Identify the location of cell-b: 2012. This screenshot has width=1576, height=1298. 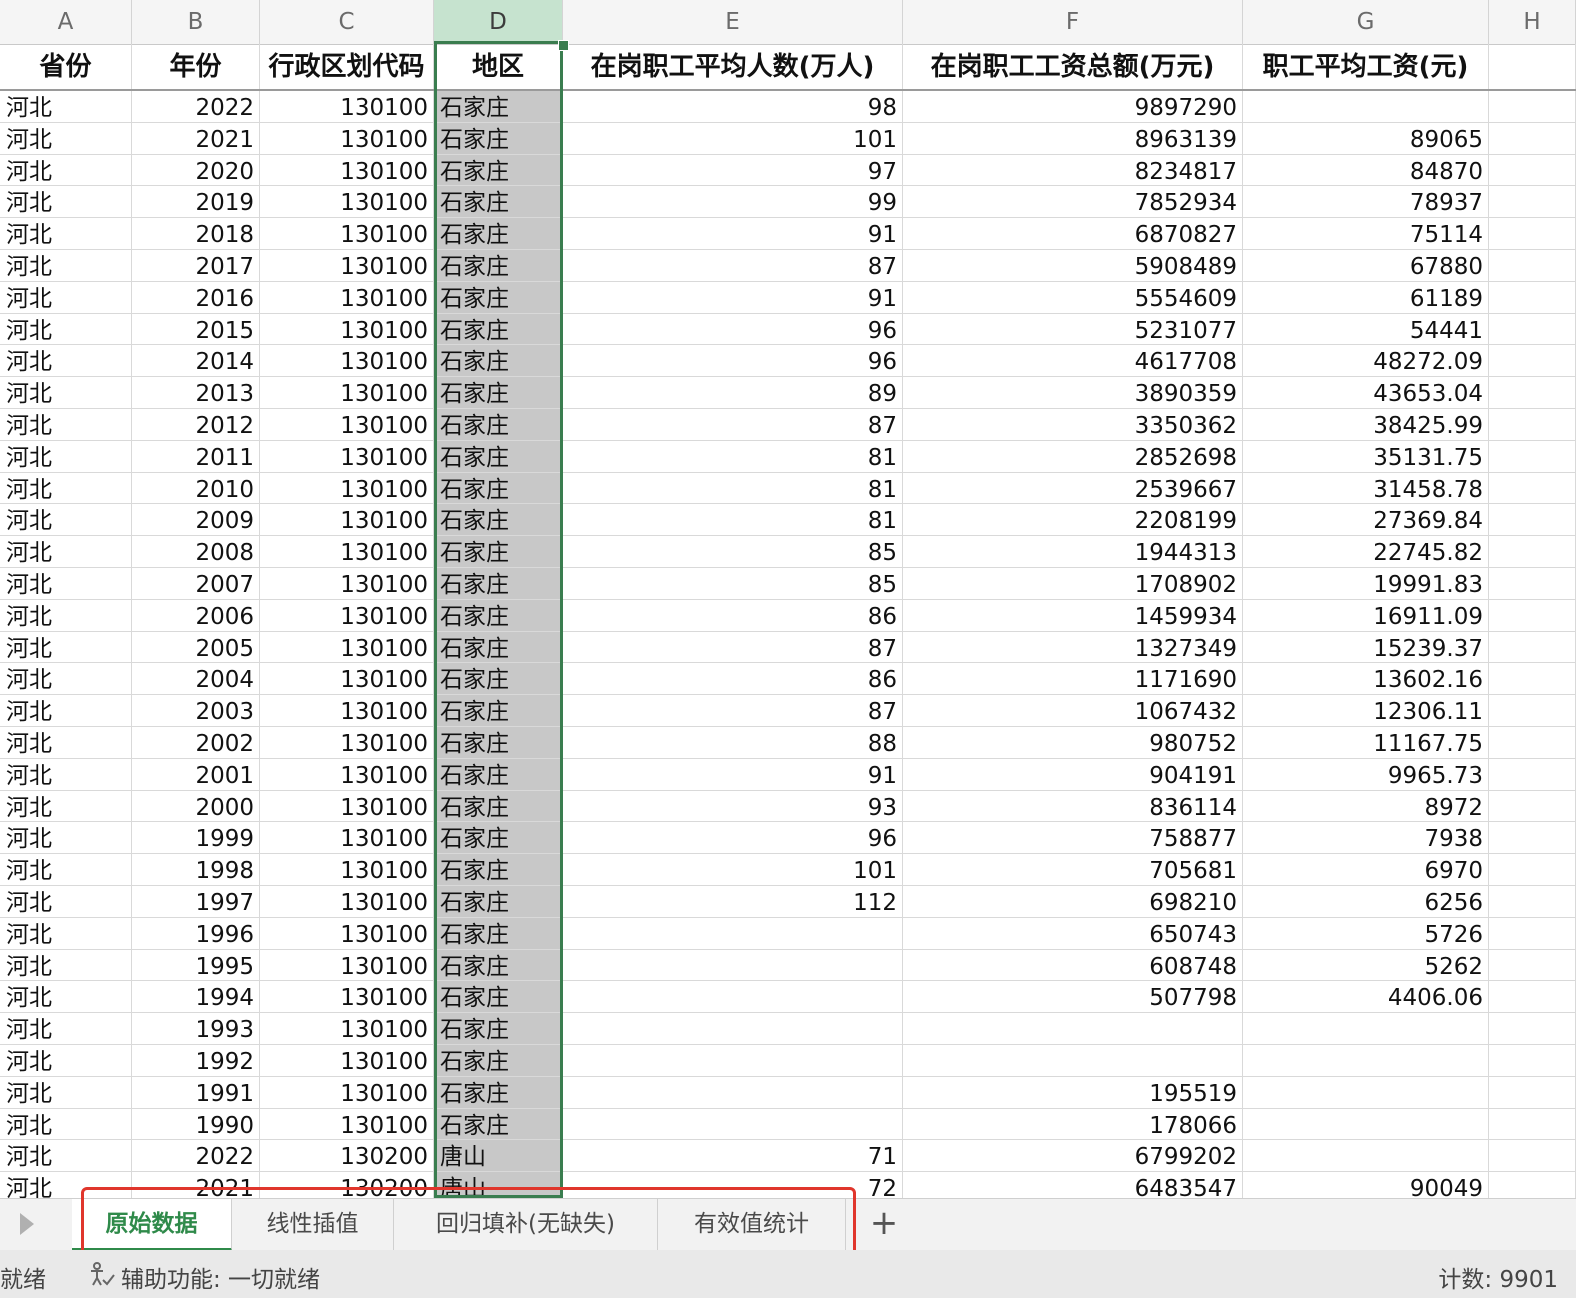
(196, 424).